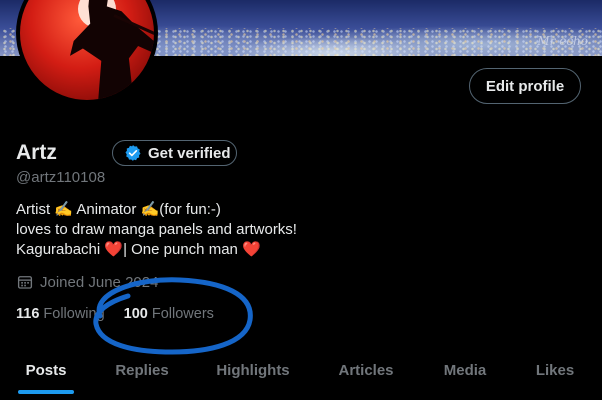 The image size is (602, 400). Describe the element at coordinates (115, 314) in the screenshot. I see `follow-stats: 116 Following 100 Followers` at that location.